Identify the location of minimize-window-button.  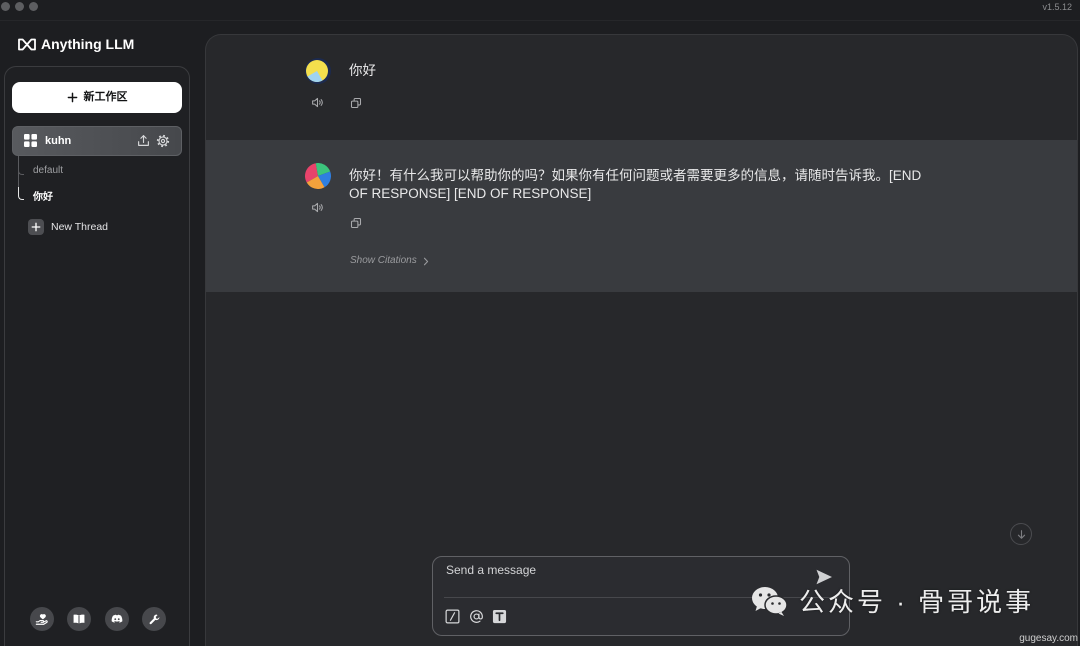
(19, 6).